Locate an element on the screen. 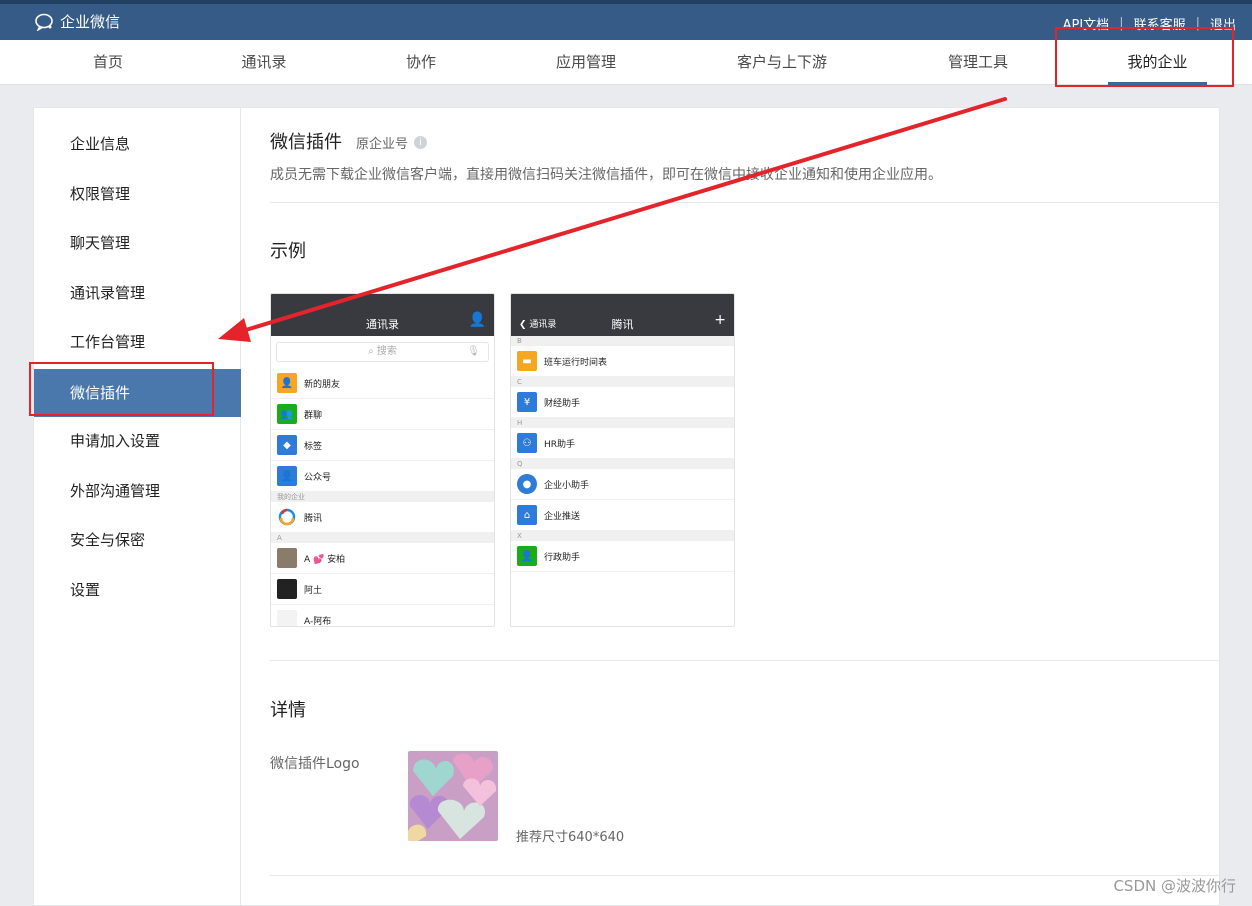 This screenshot has width=1252, height=906. add-contact-icon: 👤 is located at coordinates (477, 320).